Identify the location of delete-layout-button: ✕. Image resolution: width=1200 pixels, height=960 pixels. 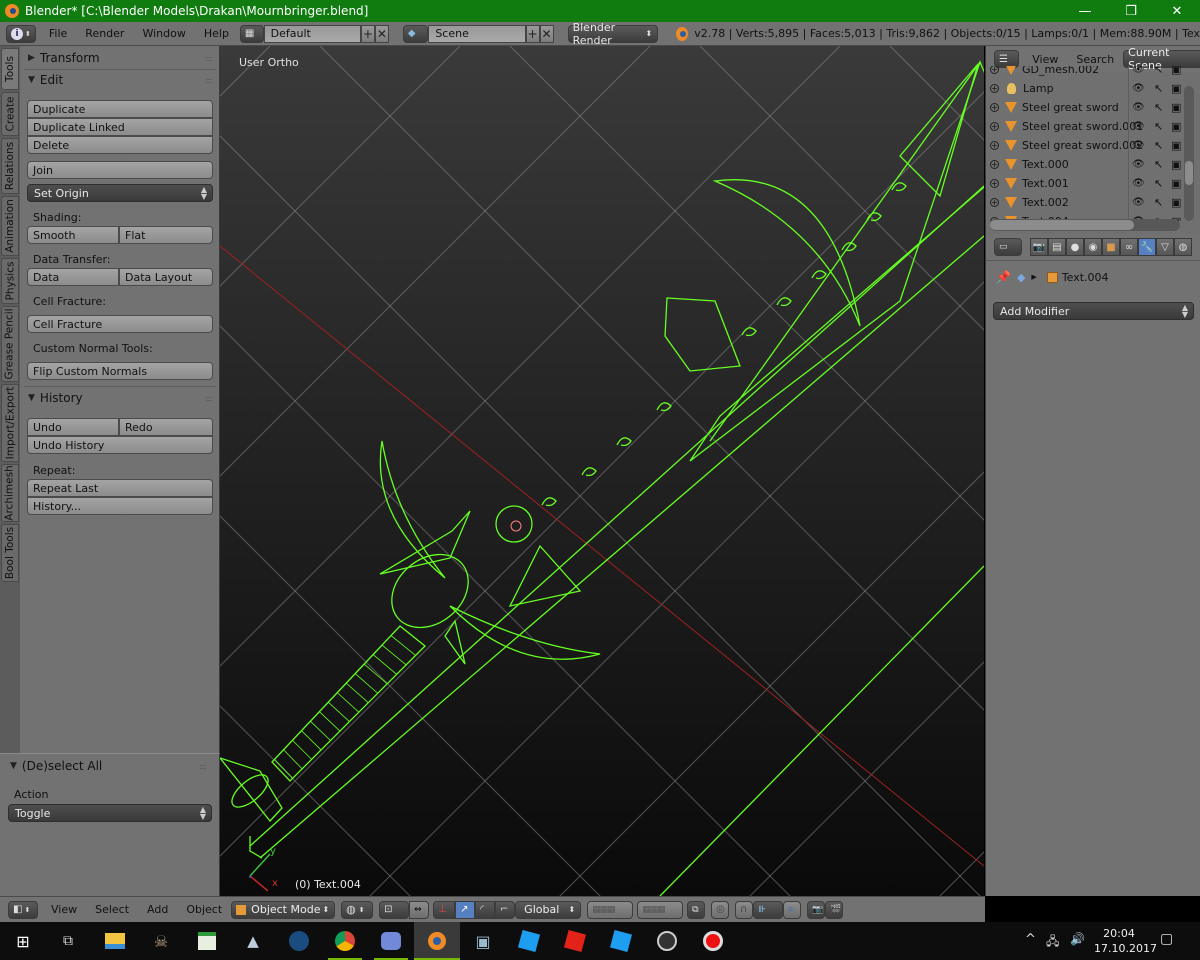
(381, 33).